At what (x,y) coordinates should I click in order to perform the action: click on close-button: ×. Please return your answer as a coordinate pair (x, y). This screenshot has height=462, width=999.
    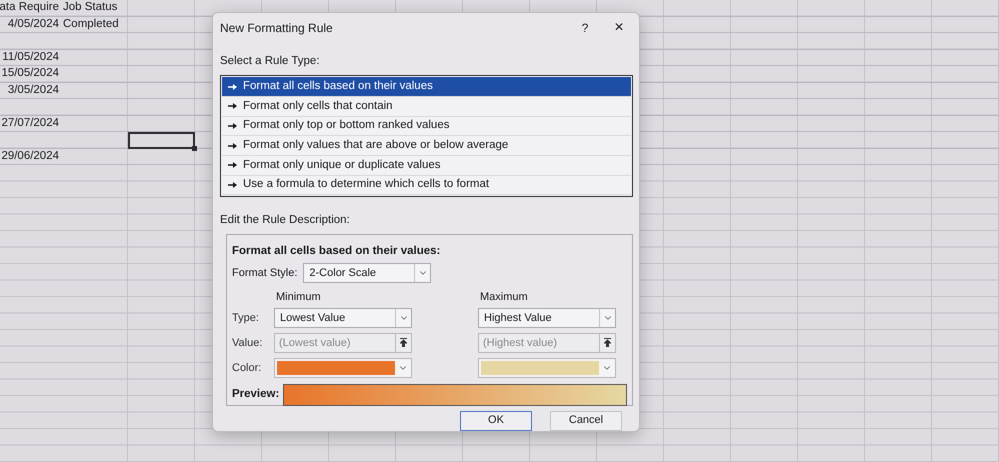
    Looking at the image, I should click on (619, 28).